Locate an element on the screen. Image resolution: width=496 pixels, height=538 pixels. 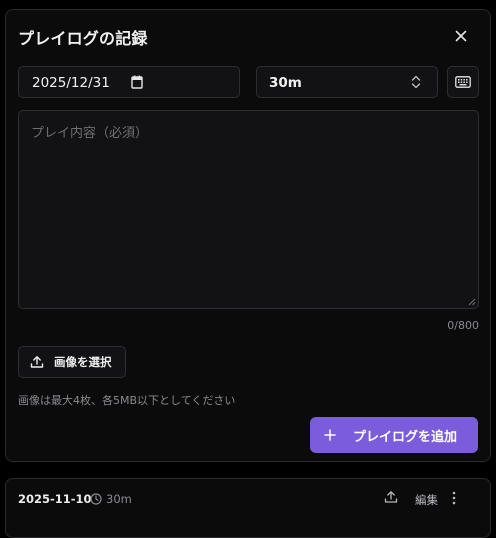
content-placeholder: プレイ内容（必須） is located at coordinates (90, 133).